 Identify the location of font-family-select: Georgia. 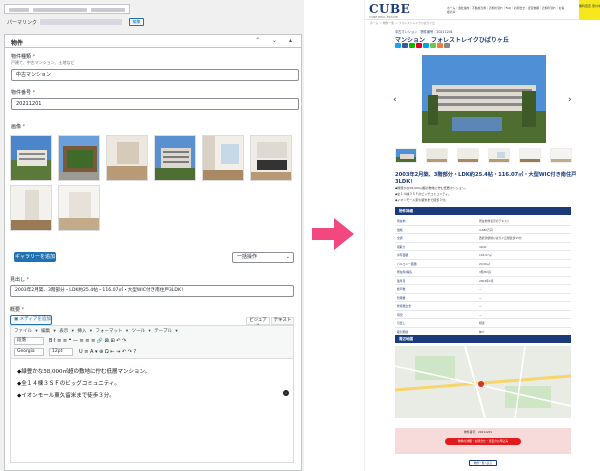
(29, 352).